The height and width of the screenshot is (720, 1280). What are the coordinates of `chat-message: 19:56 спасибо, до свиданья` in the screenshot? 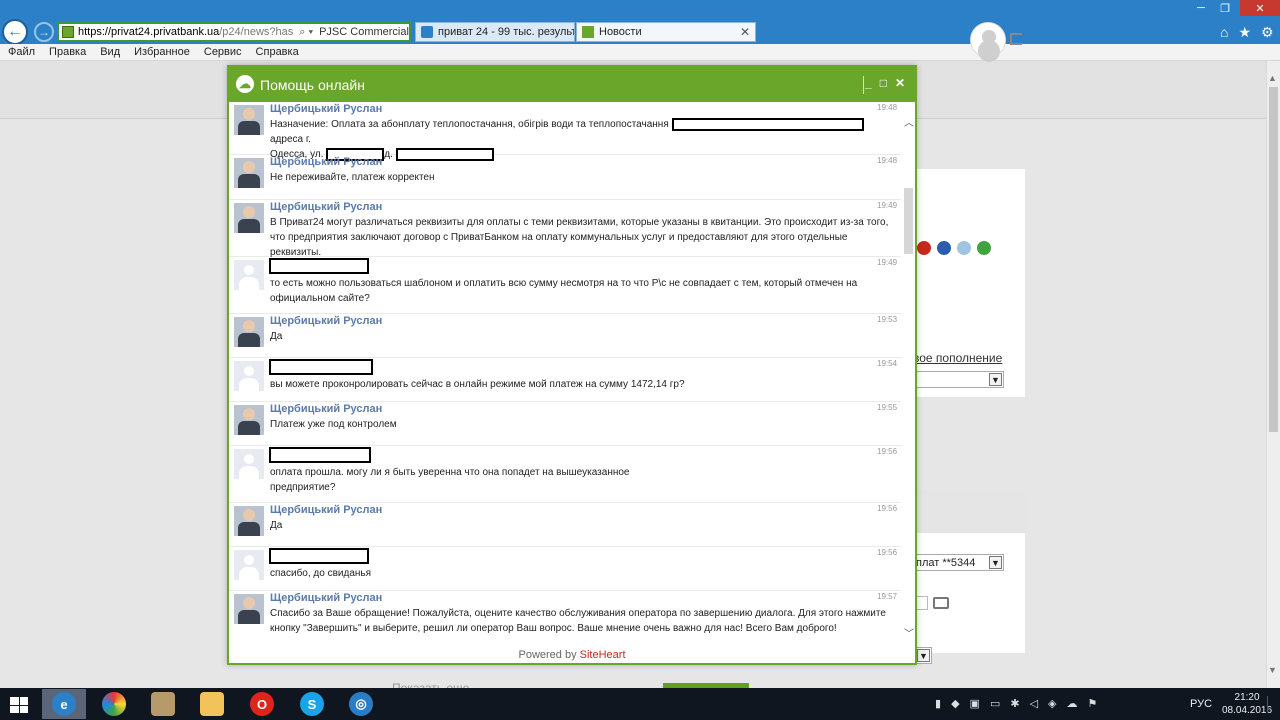 It's located at (565, 569).